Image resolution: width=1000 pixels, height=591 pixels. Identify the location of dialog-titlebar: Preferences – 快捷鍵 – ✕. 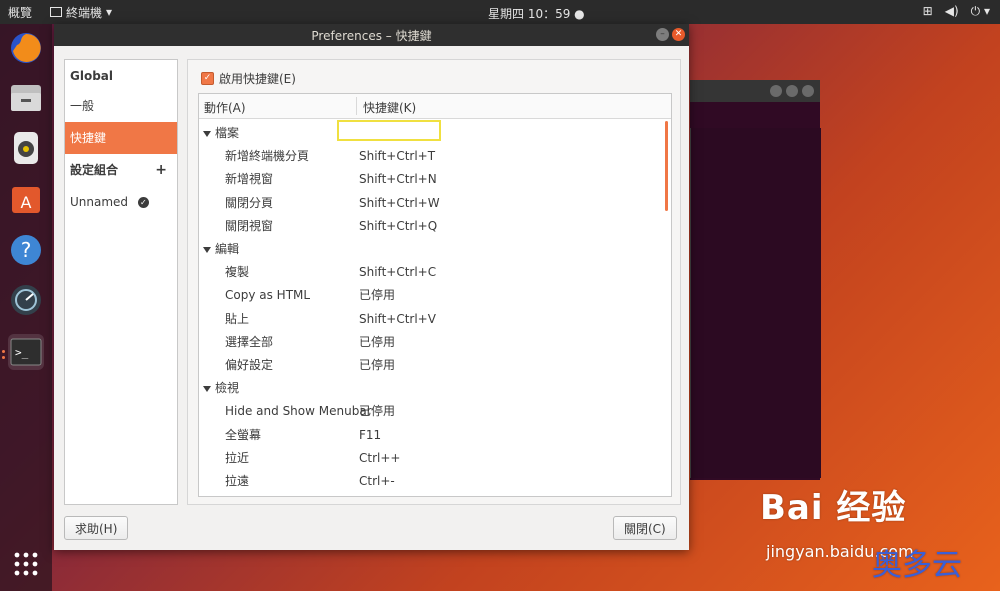
(371, 35).